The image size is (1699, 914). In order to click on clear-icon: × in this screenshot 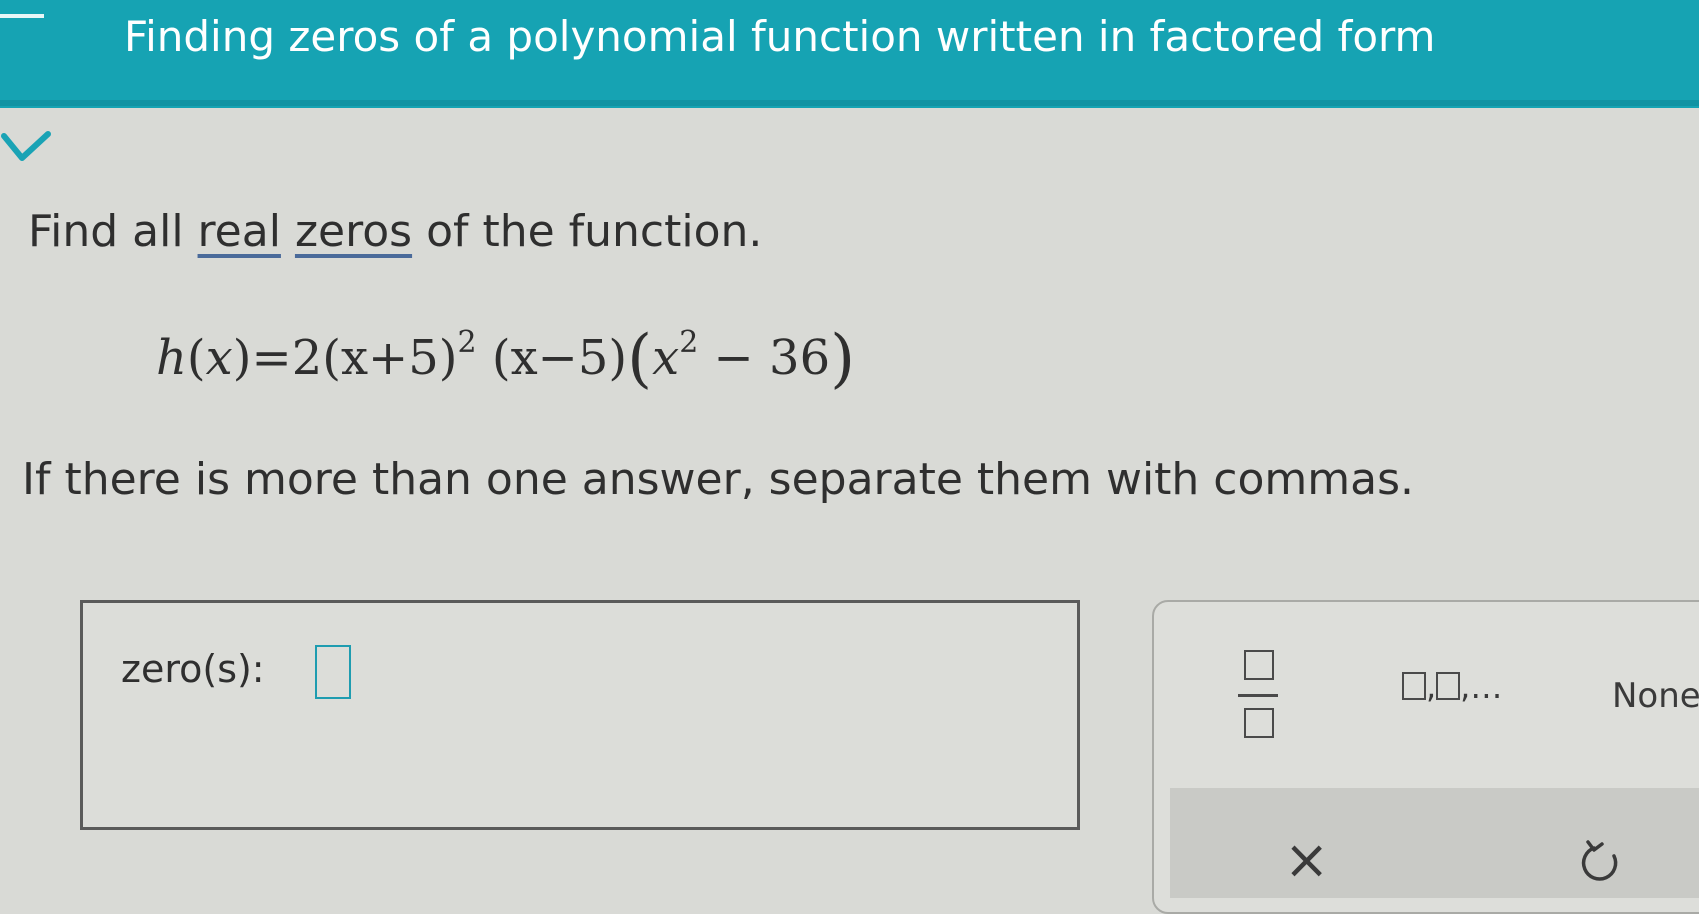, I will do `click(1306, 859)`.